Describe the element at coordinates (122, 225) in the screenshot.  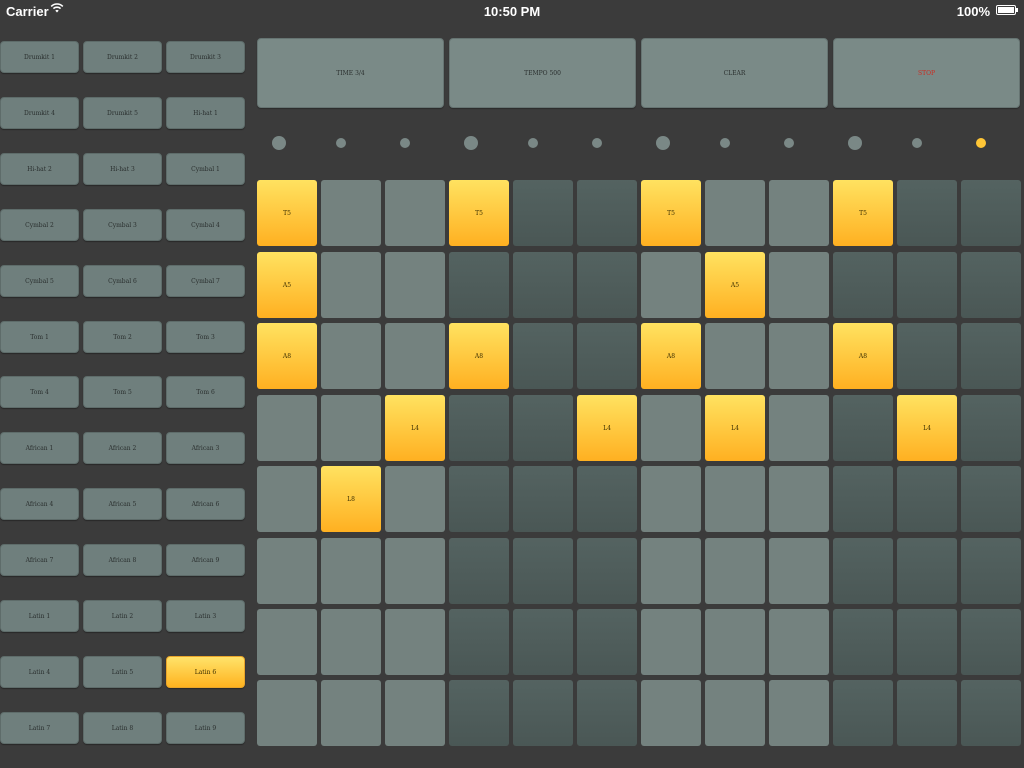
I see `sound-button: Cymbal 3` at that location.